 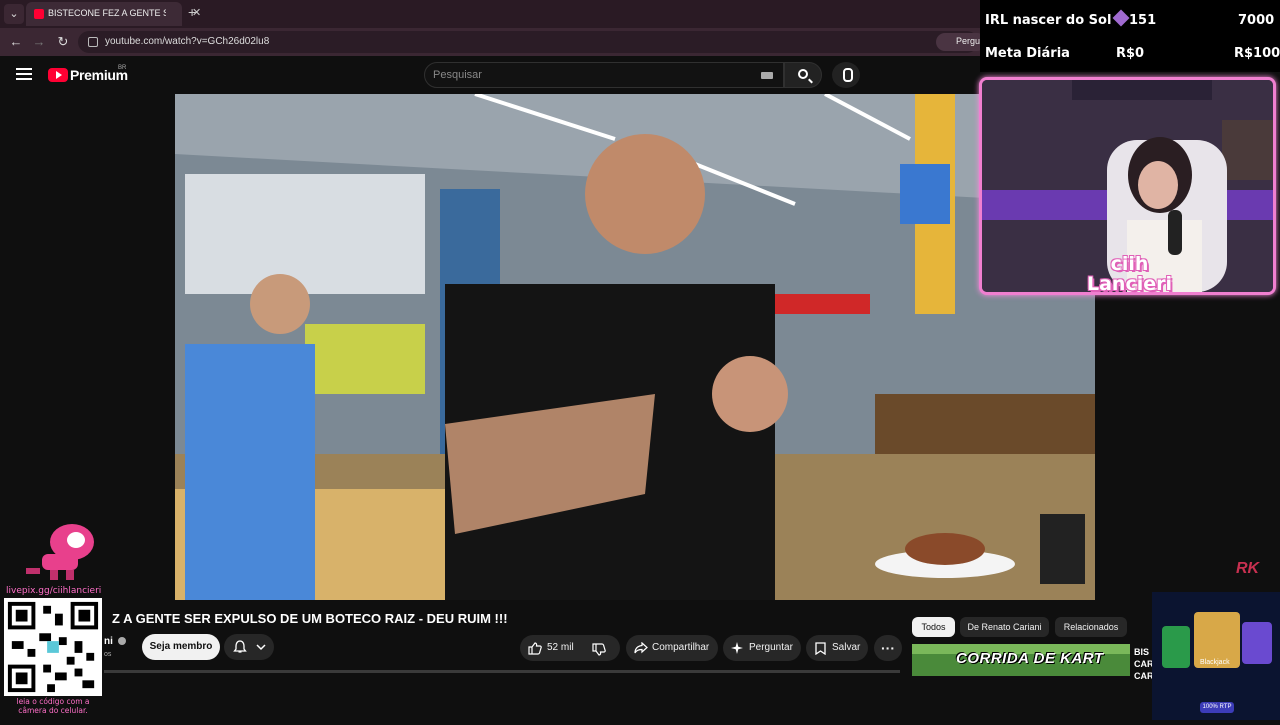 I want to click on like-dislike-group: 52 mil, so click(x=570, y=648).